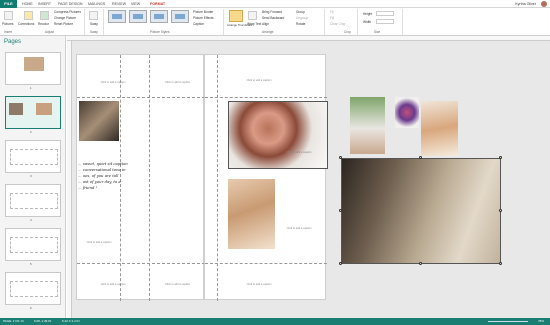 The width and height of the screenshot is (550, 325). Describe the element at coordinates (421, 211) in the screenshot. I see `selected-glasses-photo` at that location.